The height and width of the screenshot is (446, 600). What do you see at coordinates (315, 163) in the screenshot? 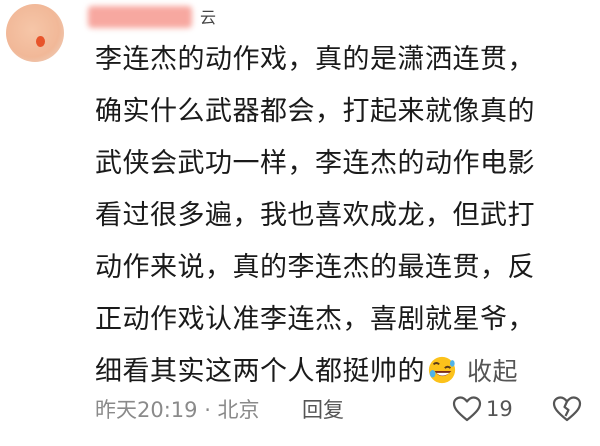
I see `comment-line: 武侠会武功一样，李连杰的动作电影` at bounding box center [315, 163].